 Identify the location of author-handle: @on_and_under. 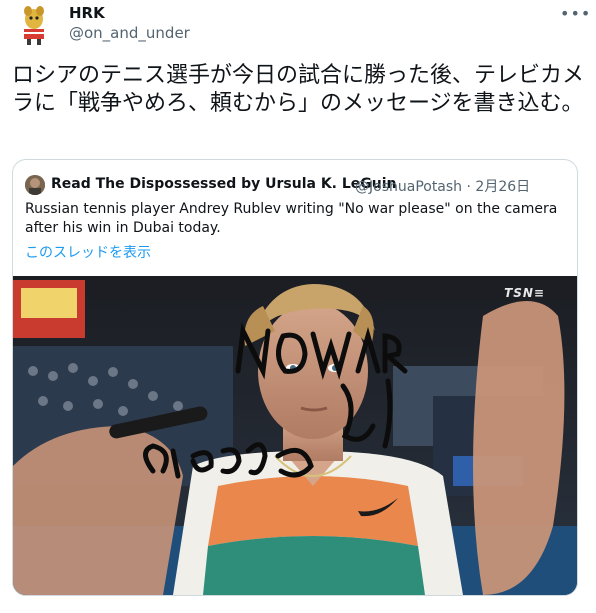
(129, 33).